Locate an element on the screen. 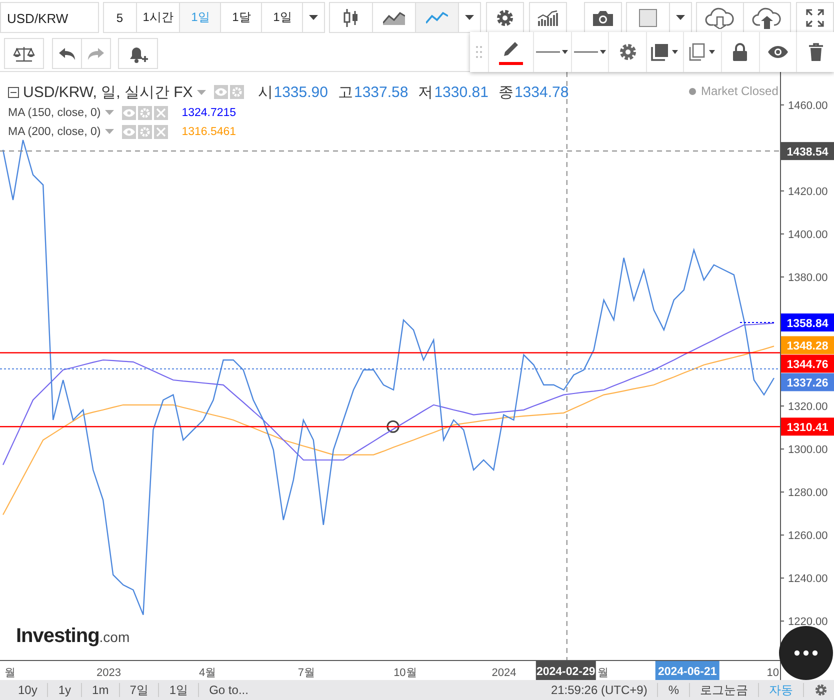 This screenshot has width=834, height=700. line-width-icon is located at coordinates (590, 52).